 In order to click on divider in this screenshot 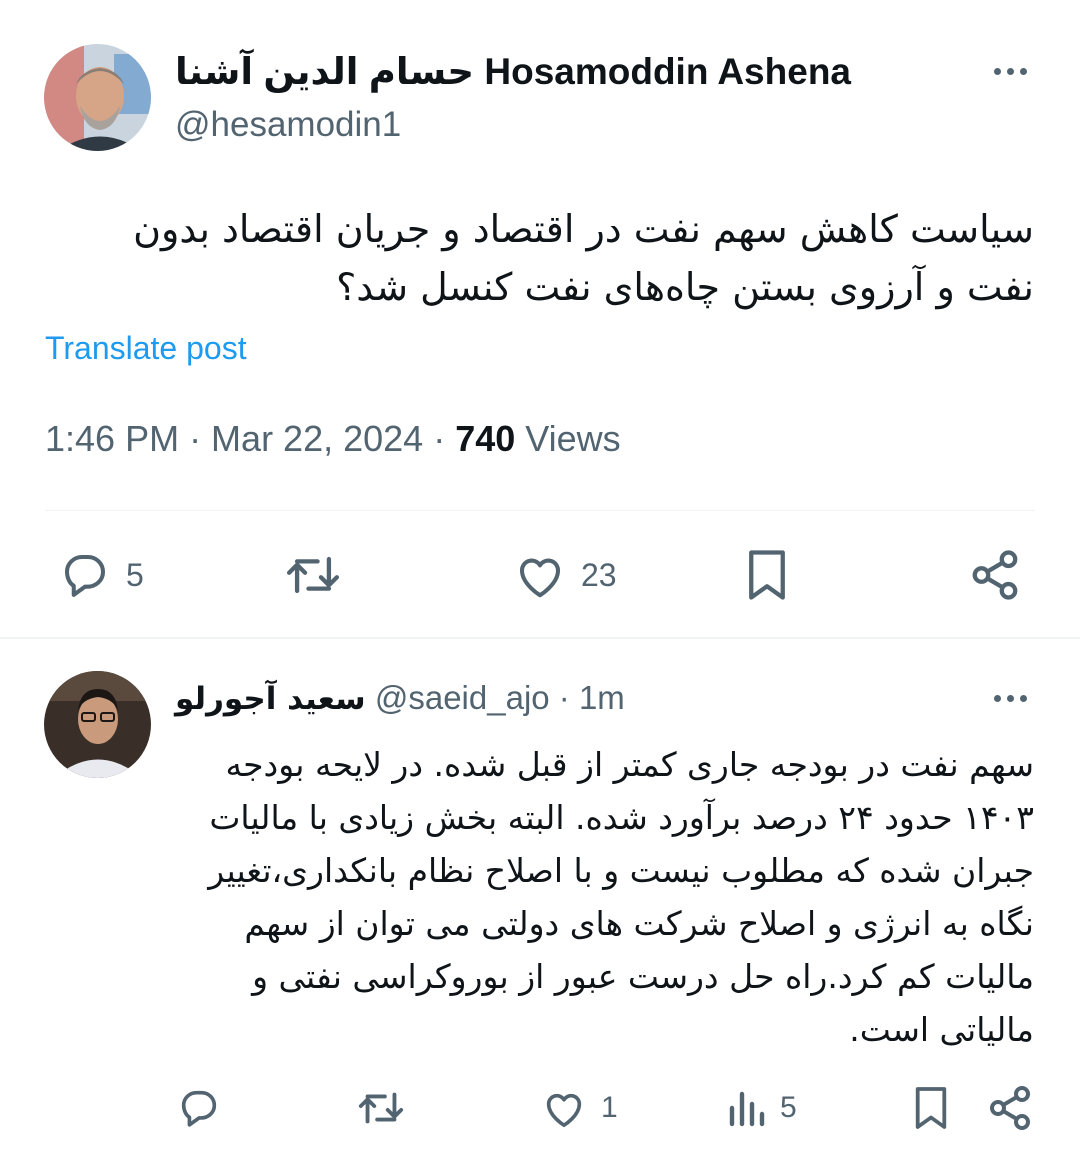, I will do `click(540, 510)`.